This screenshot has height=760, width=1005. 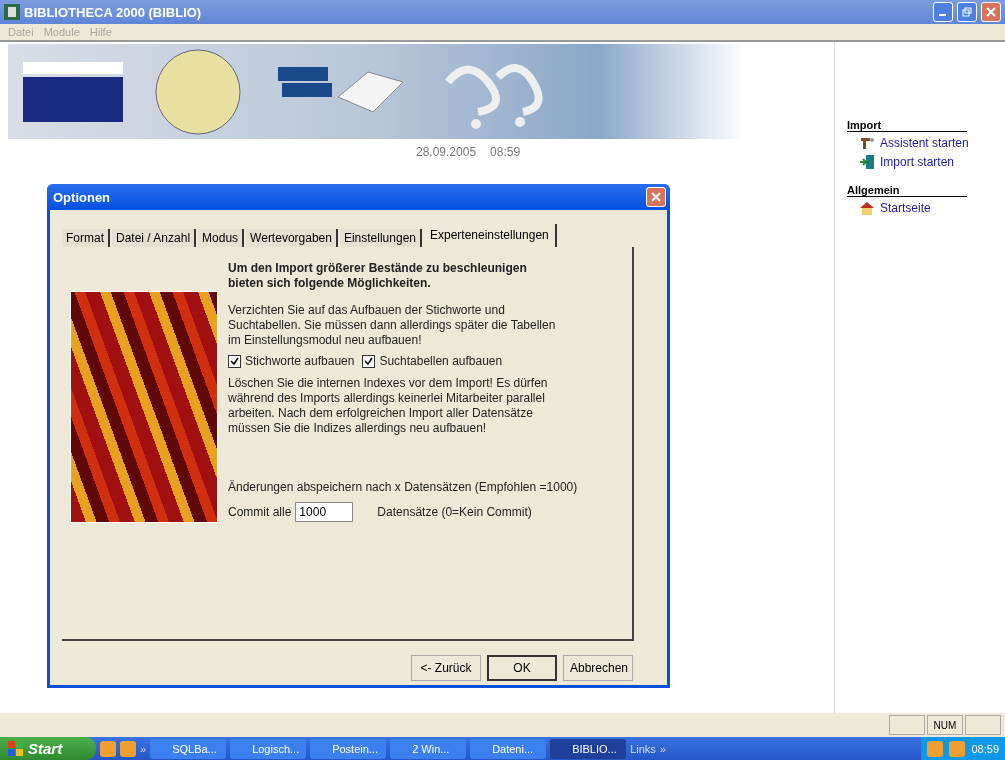 I want to click on tab: Einstellungen, so click(x=380, y=238).